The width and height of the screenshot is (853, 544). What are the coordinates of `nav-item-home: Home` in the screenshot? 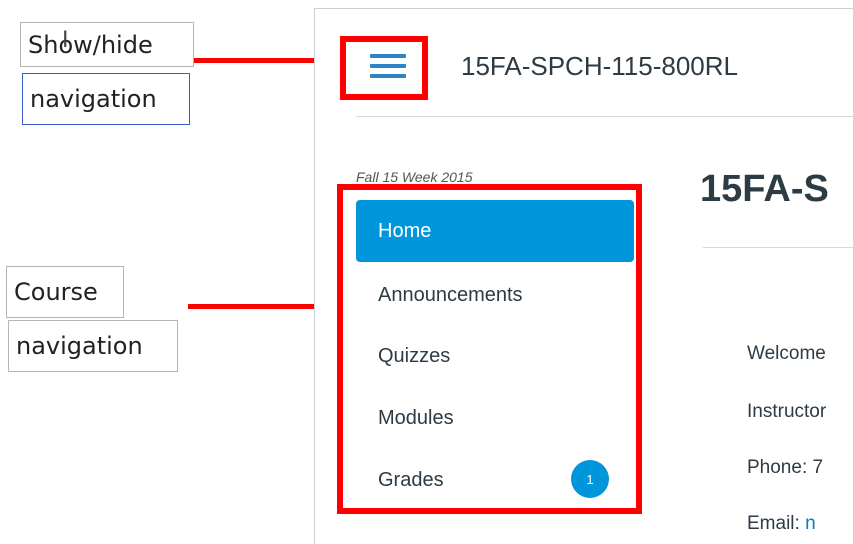 It's located at (495, 231).